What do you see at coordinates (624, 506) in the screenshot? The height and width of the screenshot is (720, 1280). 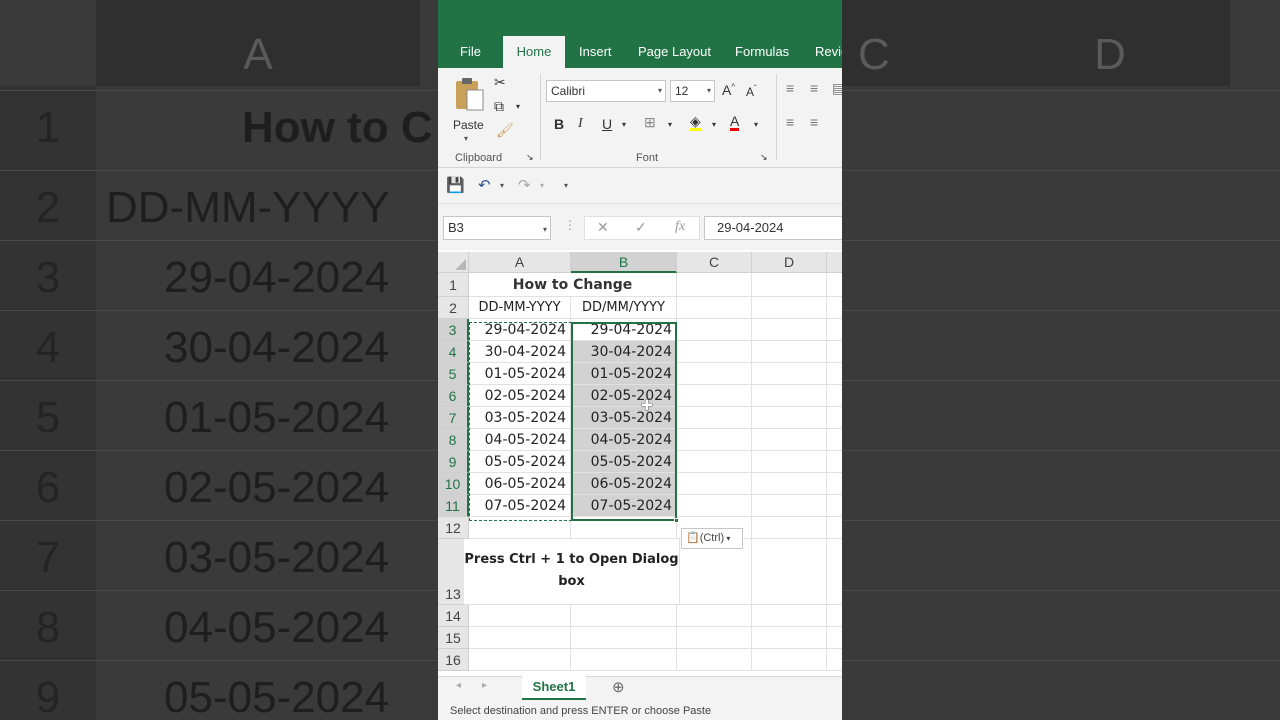 I see `cell-b11: 07-05-2024` at bounding box center [624, 506].